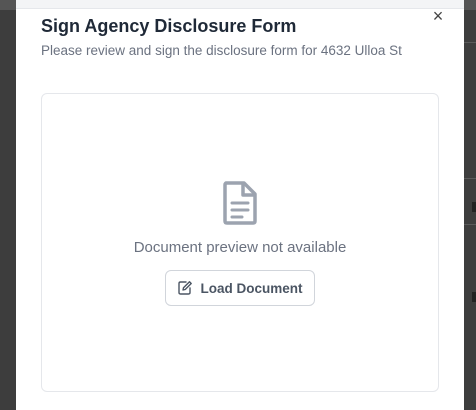 This screenshot has height=410, width=476. I want to click on load-document-button: Load Document, so click(240, 288).